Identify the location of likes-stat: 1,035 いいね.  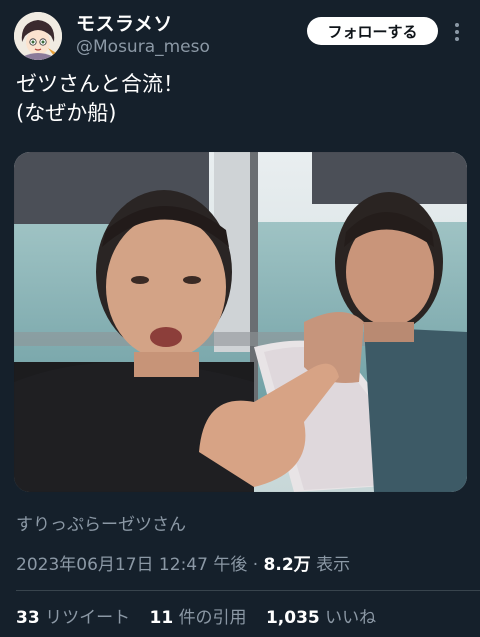
(321, 618).